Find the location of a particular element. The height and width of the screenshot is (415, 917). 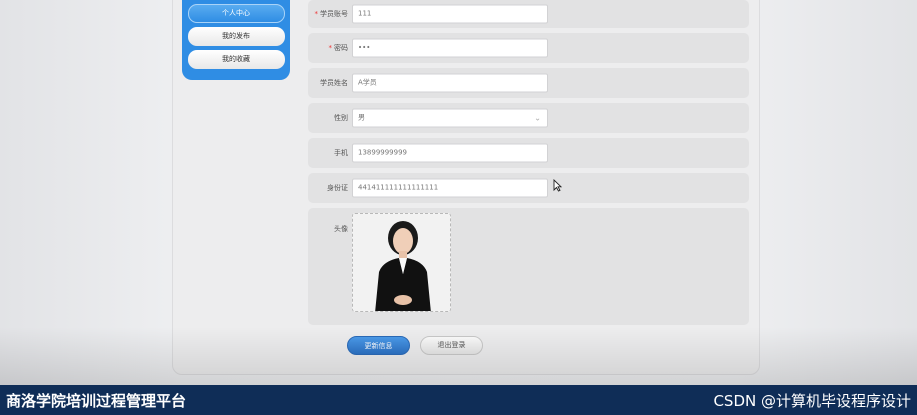

gender-label: 性别 is located at coordinates (341, 118).